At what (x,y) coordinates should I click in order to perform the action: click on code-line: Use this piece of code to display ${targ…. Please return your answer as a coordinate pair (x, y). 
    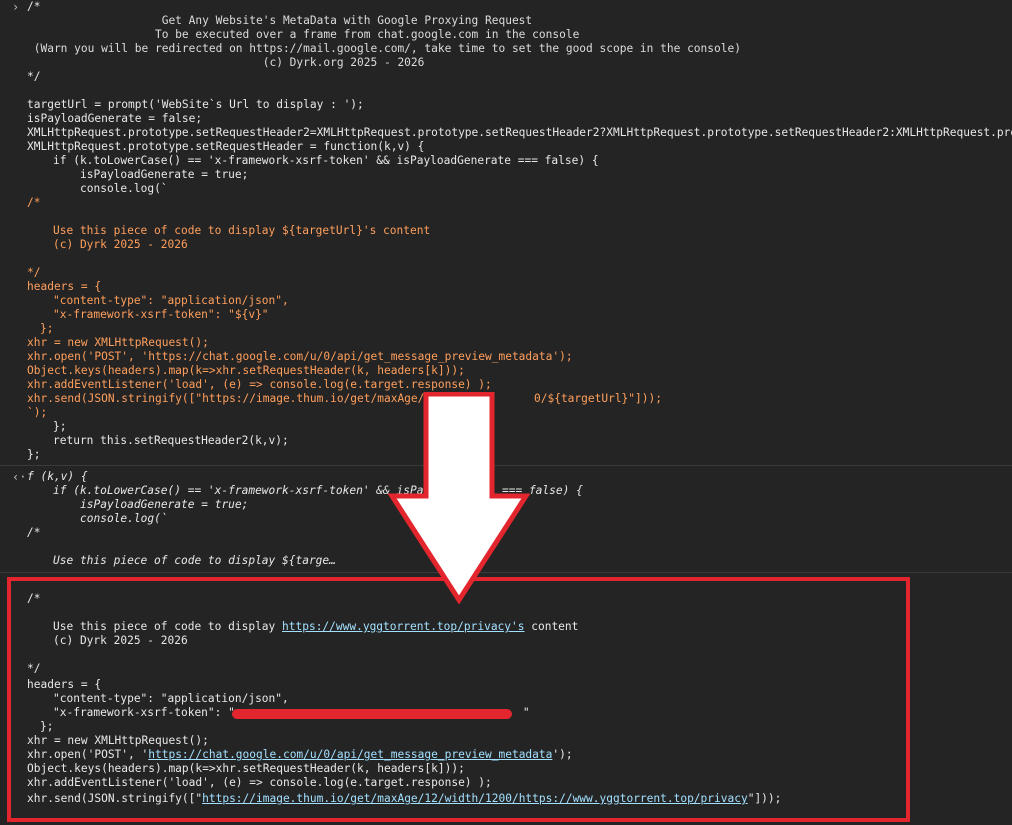
    Looking at the image, I should click on (242, 230).